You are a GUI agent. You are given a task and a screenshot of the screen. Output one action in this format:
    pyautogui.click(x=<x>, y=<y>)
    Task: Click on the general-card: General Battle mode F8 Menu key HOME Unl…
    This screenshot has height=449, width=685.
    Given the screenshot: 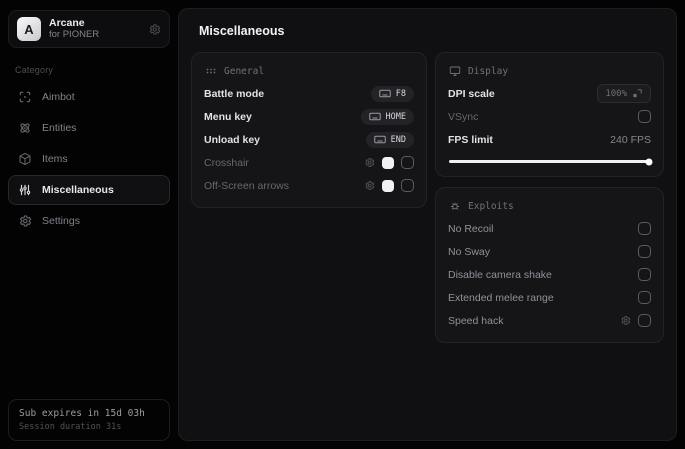 What is the action you would take?
    pyautogui.click(x=309, y=130)
    